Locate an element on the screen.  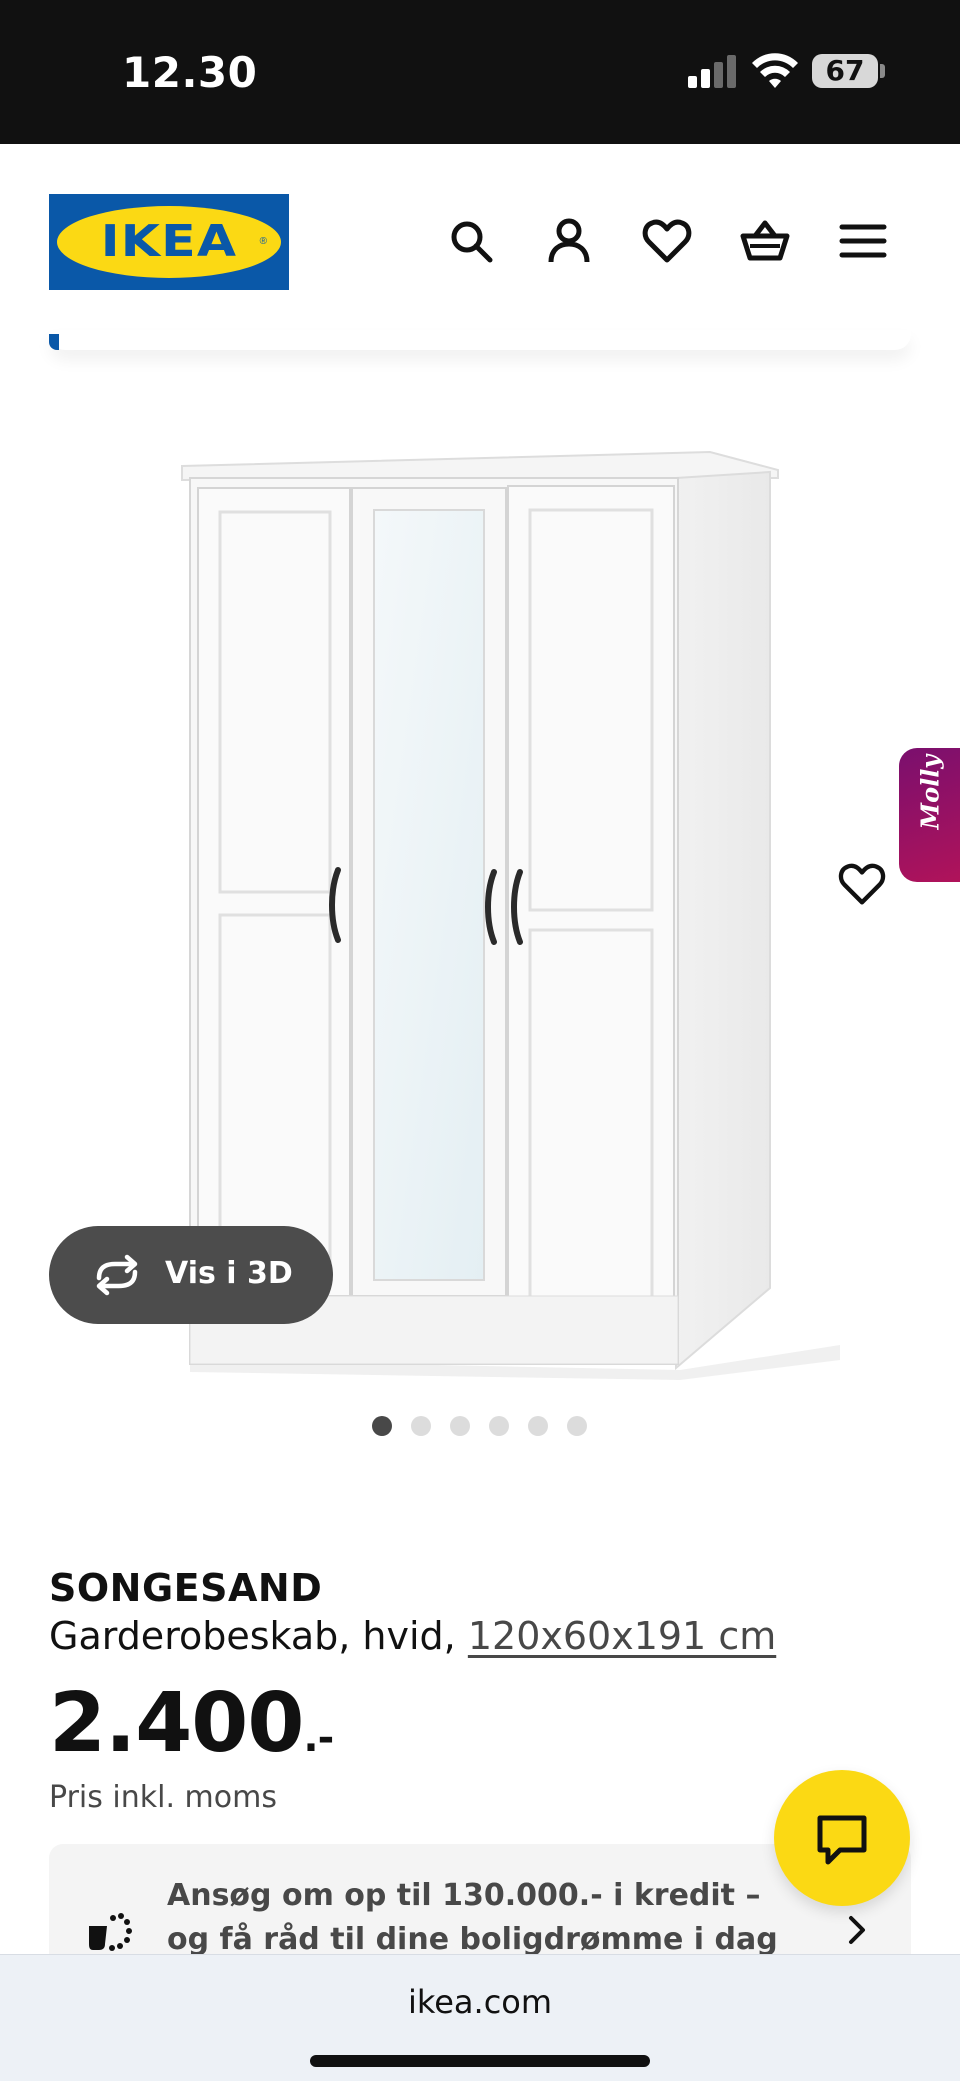
wallet-coins-icon is located at coordinates (110, 1932).